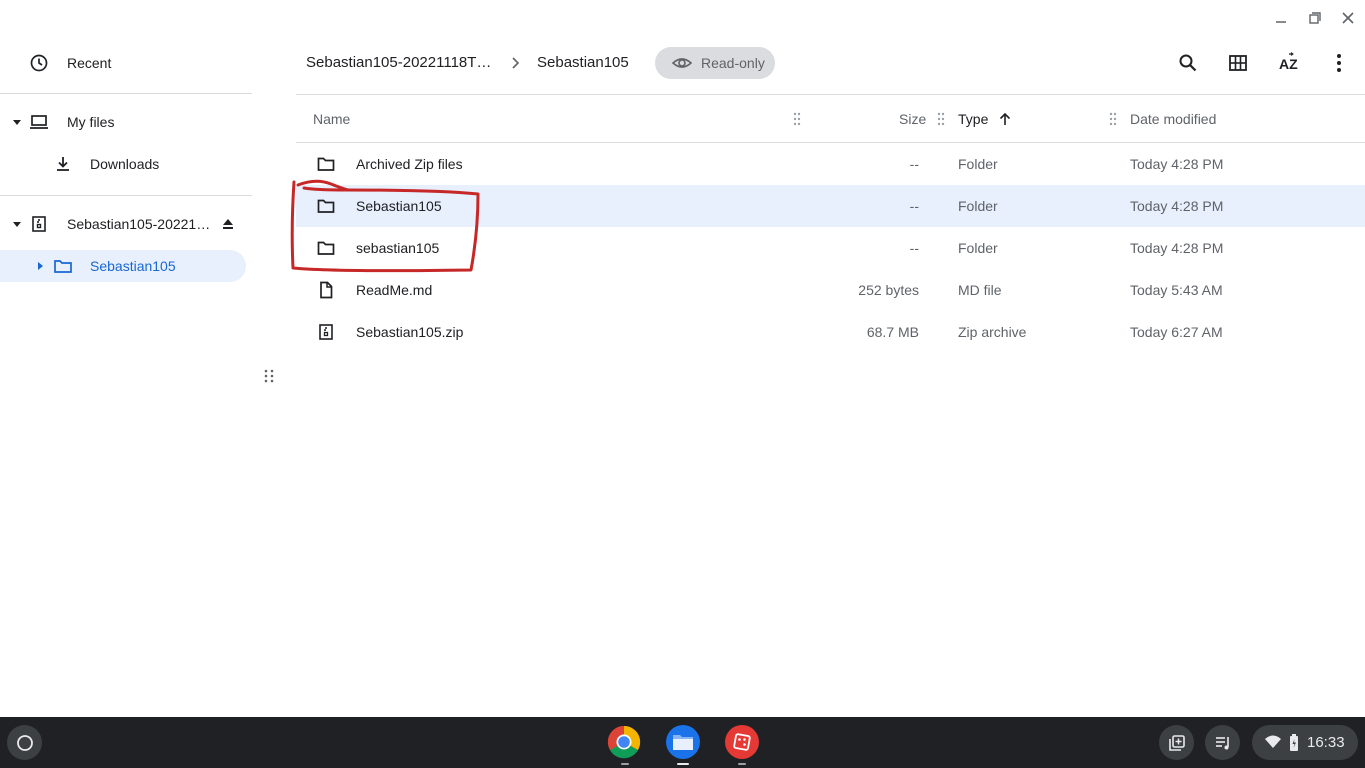  What do you see at coordinates (385, 226) in the screenshot?
I see `annotation-highlight` at bounding box center [385, 226].